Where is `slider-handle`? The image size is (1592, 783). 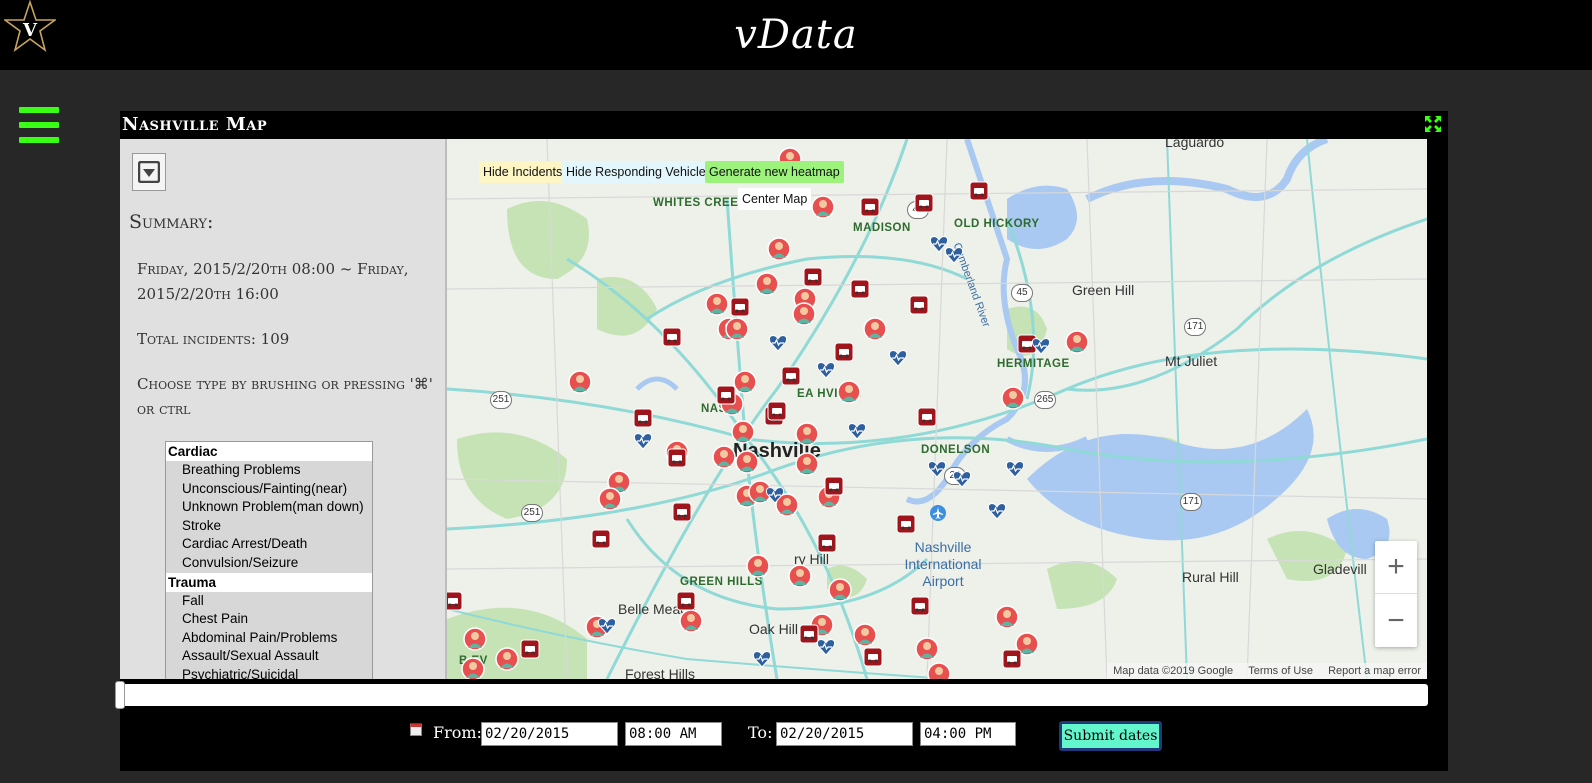
slider-handle is located at coordinates (120, 695).